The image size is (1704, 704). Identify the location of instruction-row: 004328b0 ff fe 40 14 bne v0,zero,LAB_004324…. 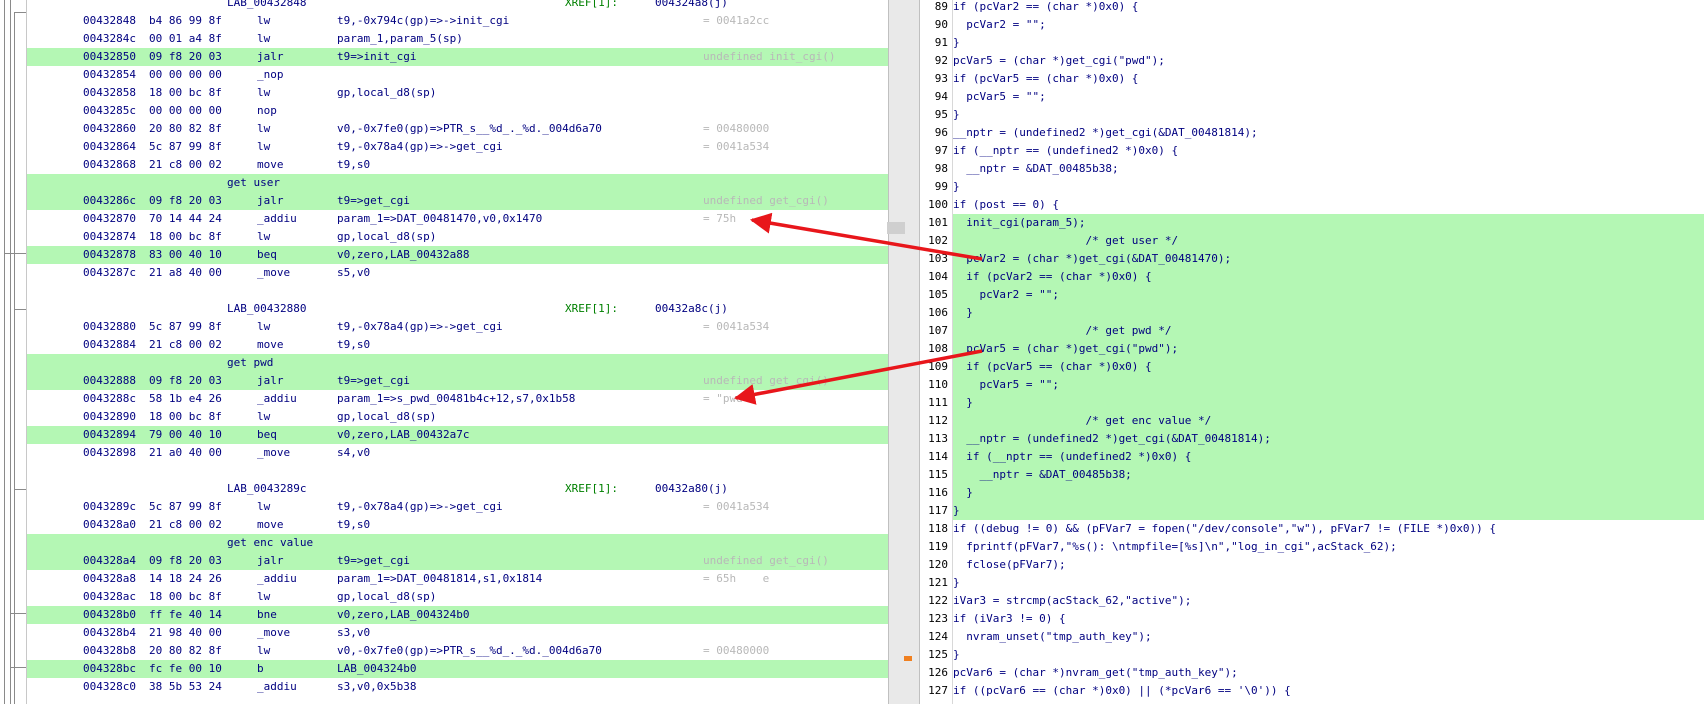
(457, 615).